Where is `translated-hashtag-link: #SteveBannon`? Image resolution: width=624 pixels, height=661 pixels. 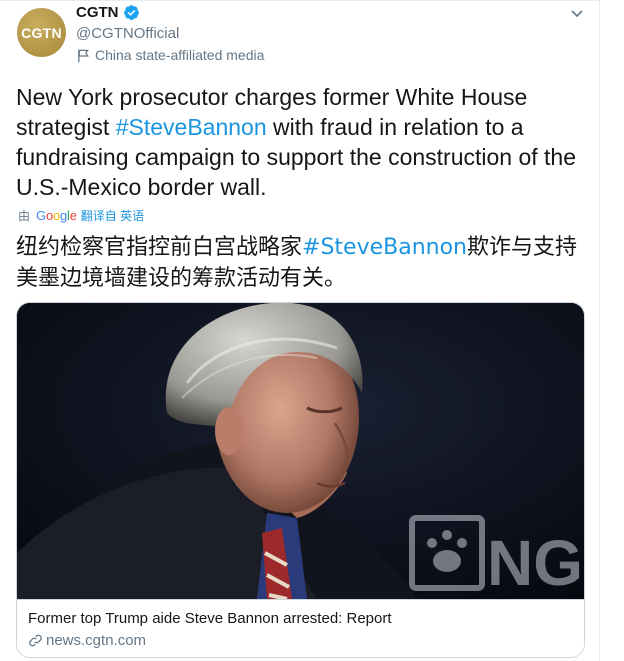 translated-hashtag-link: #SteveBannon is located at coordinates (384, 247).